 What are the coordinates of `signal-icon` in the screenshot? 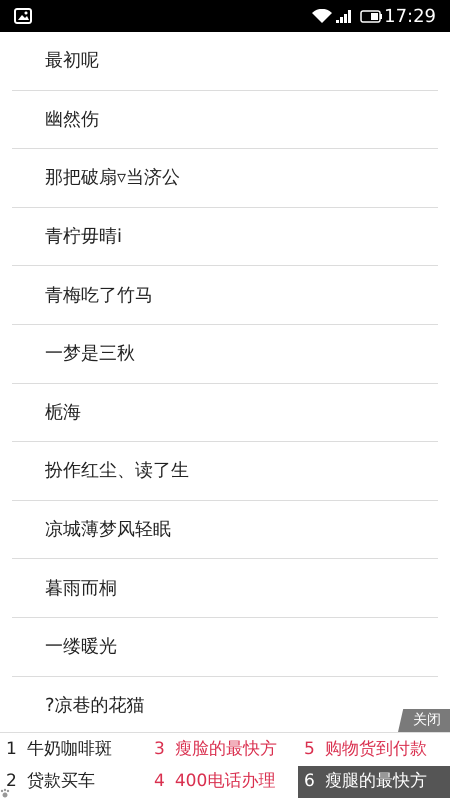 It's located at (344, 16).